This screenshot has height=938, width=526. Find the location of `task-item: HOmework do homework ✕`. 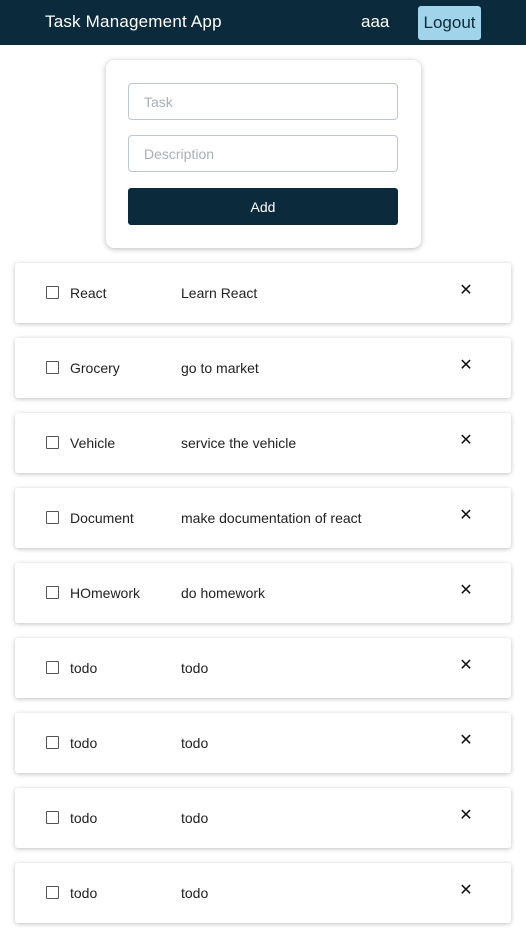

task-item: HOmework do homework ✕ is located at coordinates (263, 593).